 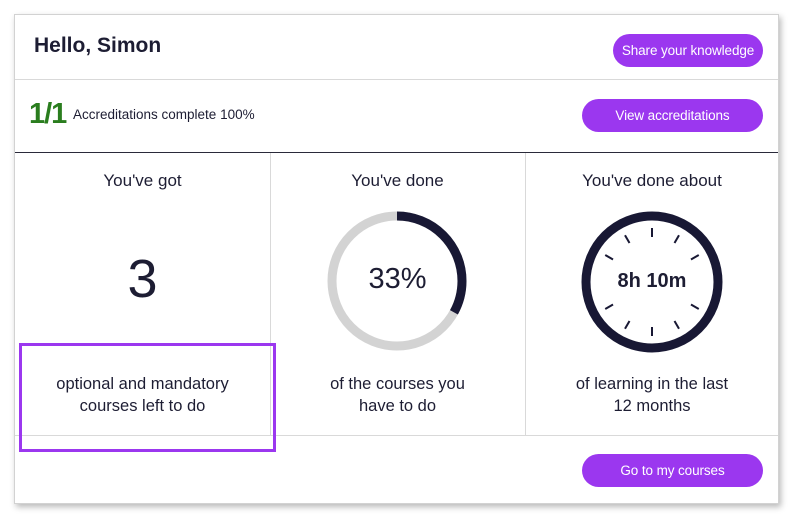 I want to click on courses-left-count: 3, so click(x=142, y=279).